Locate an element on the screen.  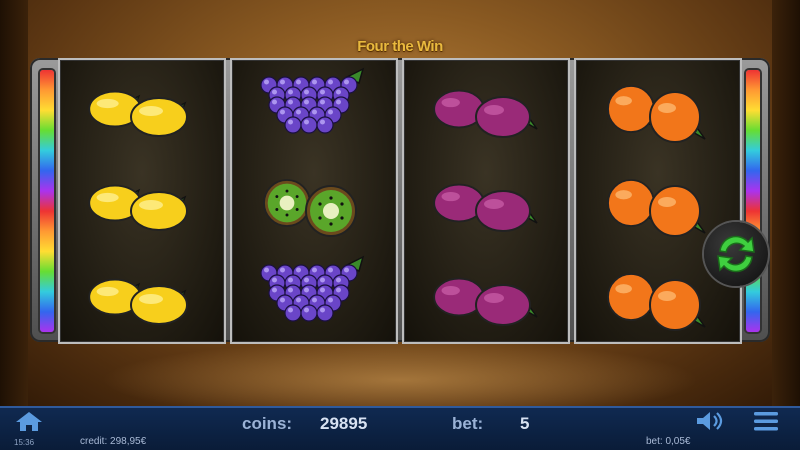
credit-display: credit: 298,95€ is located at coordinates (113, 441).